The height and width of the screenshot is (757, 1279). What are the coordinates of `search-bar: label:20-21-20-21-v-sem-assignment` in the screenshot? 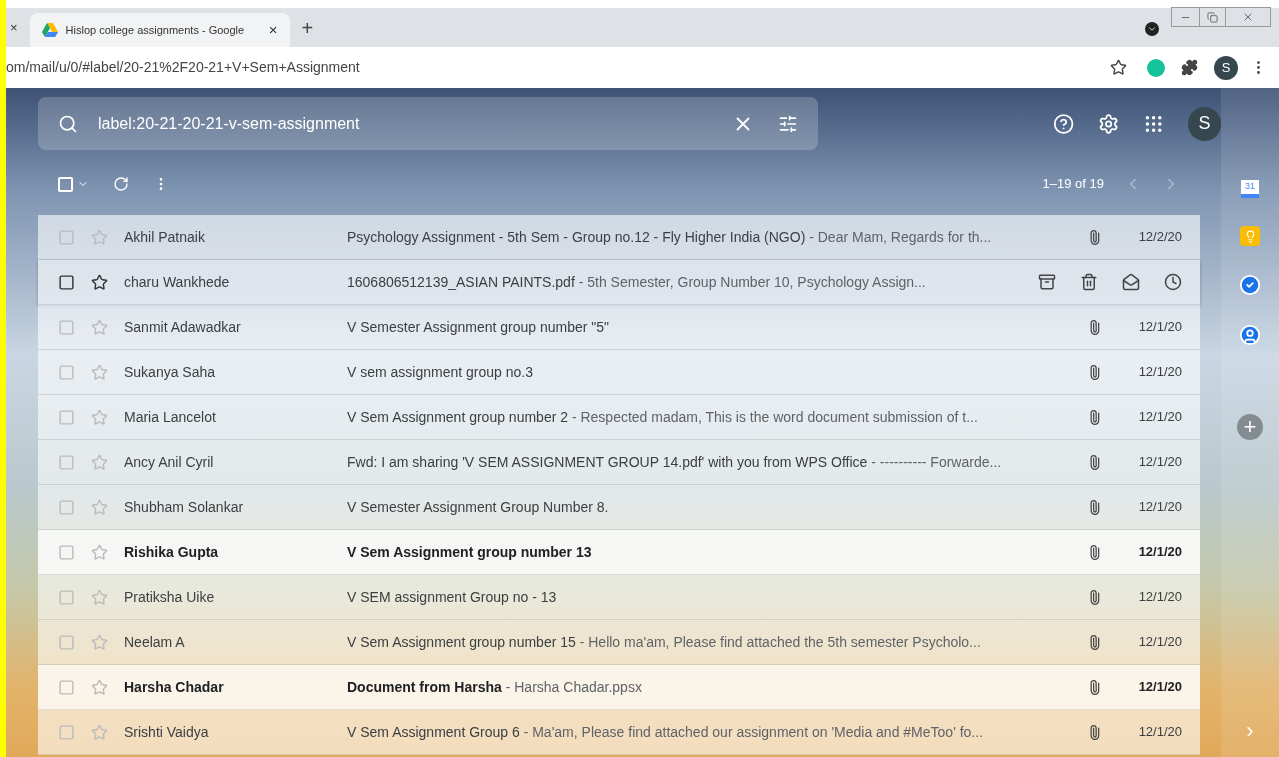 It's located at (428, 123).